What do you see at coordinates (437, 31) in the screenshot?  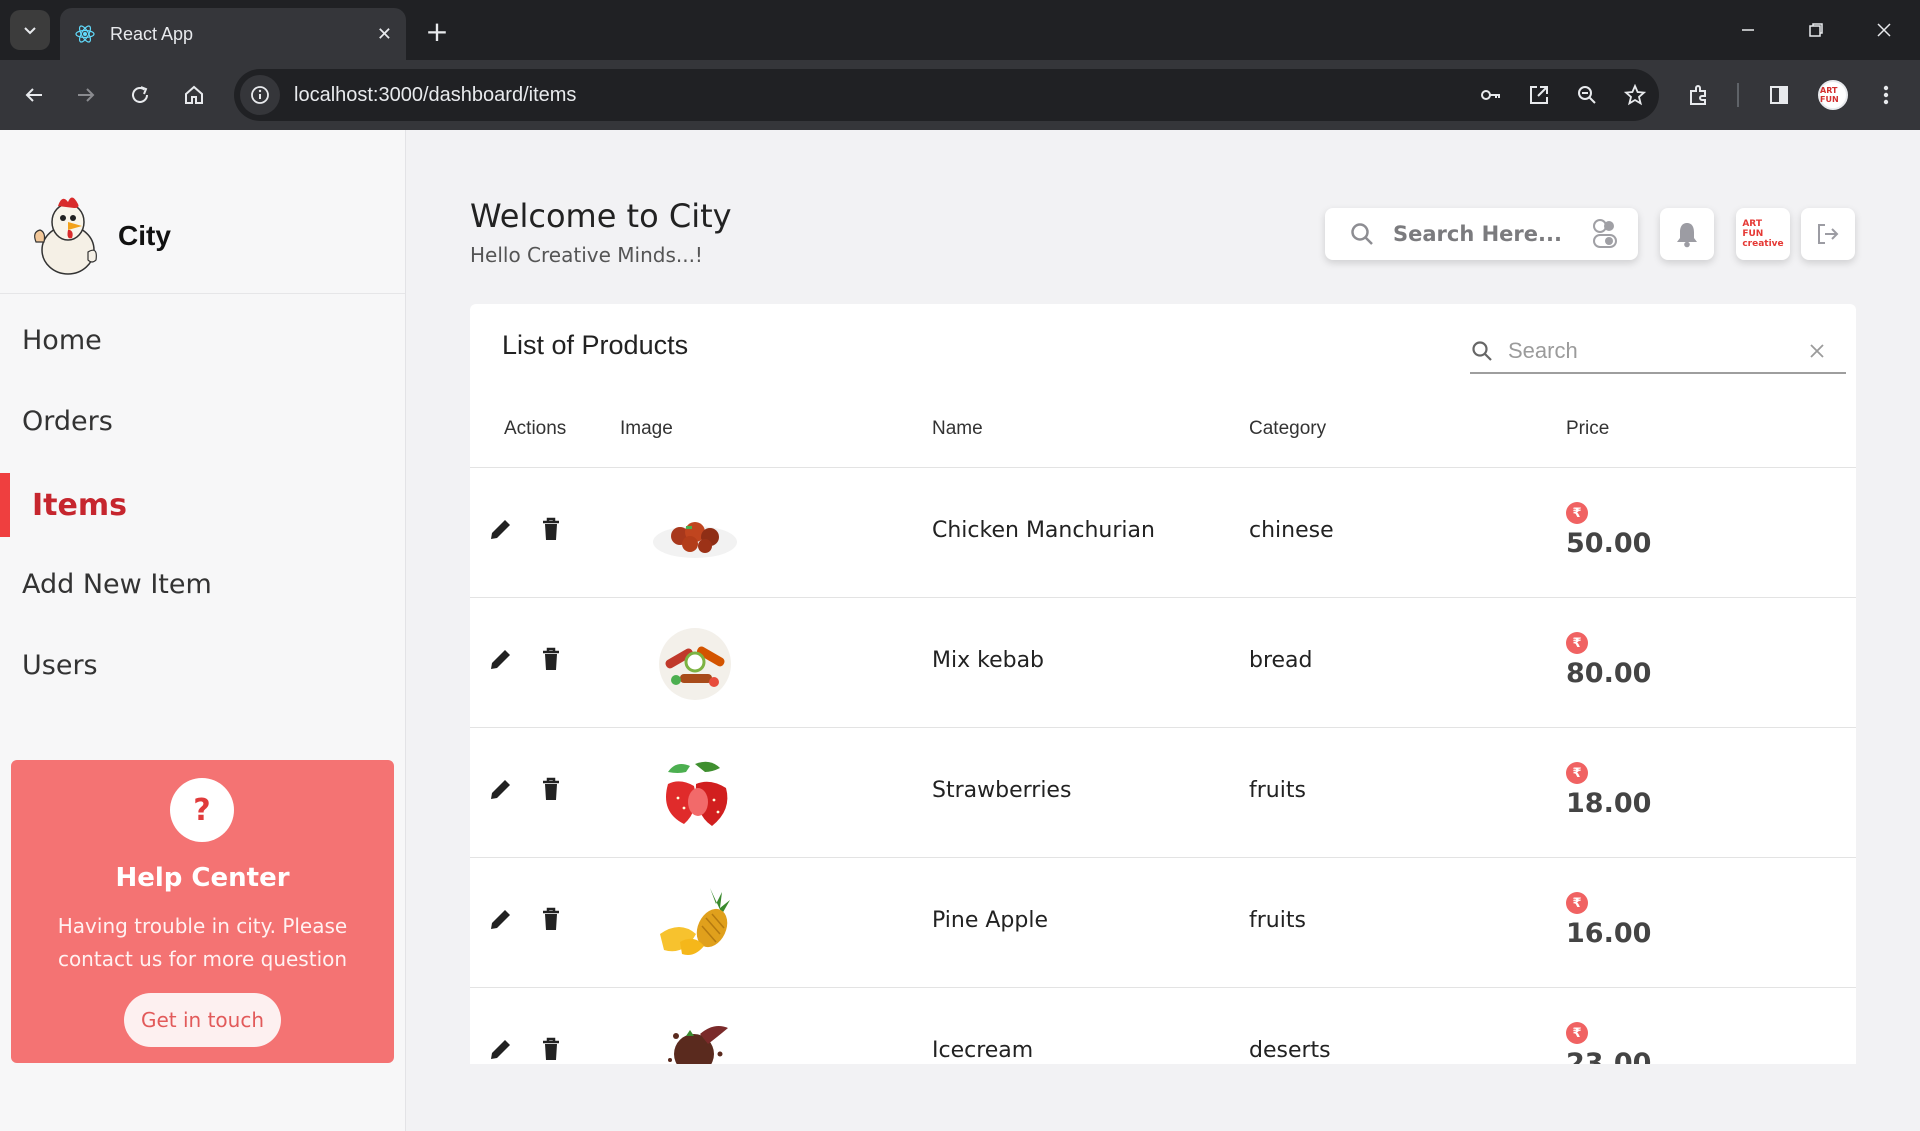 I see `new-tab-button: +` at bounding box center [437, 31].